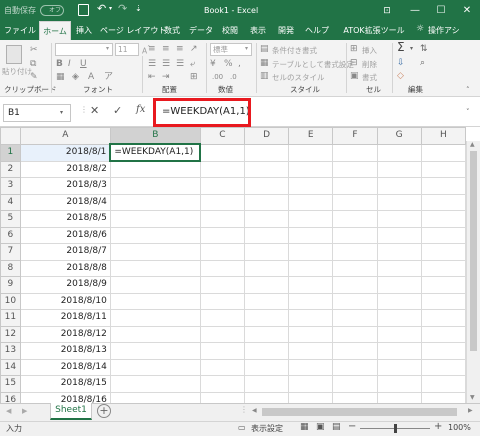 The width and height of the screenshot is (480, 436). I want to click on cell-f7, so click(355, 252).